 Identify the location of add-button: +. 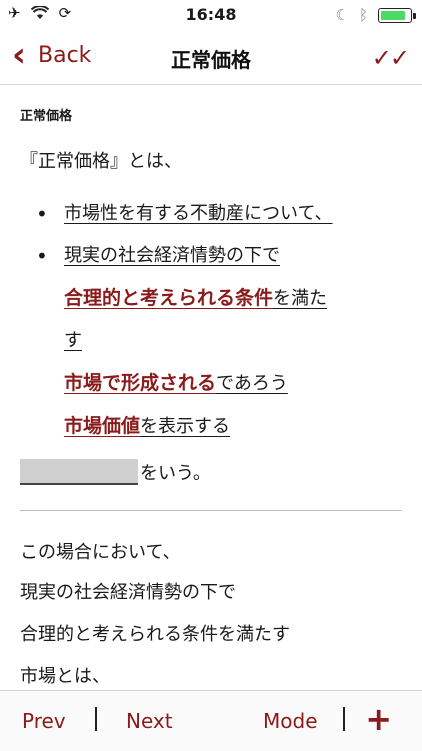
(378, 719).